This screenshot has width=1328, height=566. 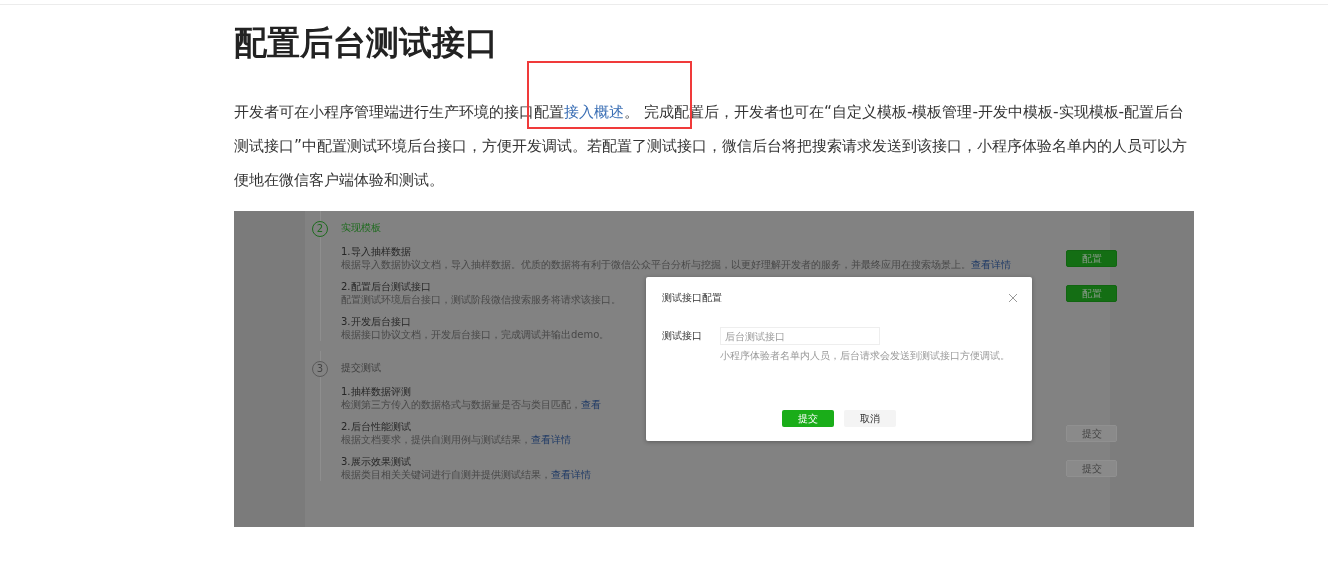 I want to click on page-title: 配置后台测试接口, so click(x=366, y=43).